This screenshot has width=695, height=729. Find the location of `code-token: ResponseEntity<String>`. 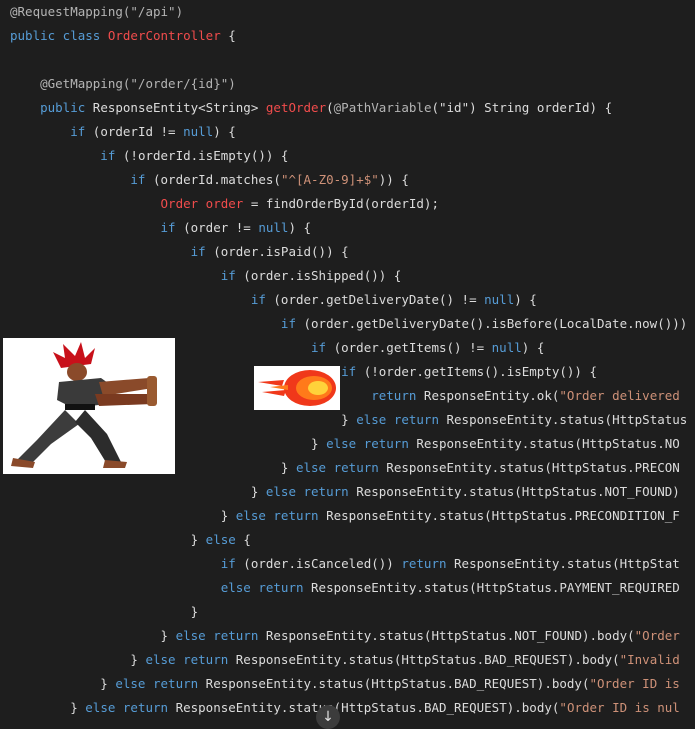

code-token: ResponseEntity<String> is located at coordinates (179, 107).